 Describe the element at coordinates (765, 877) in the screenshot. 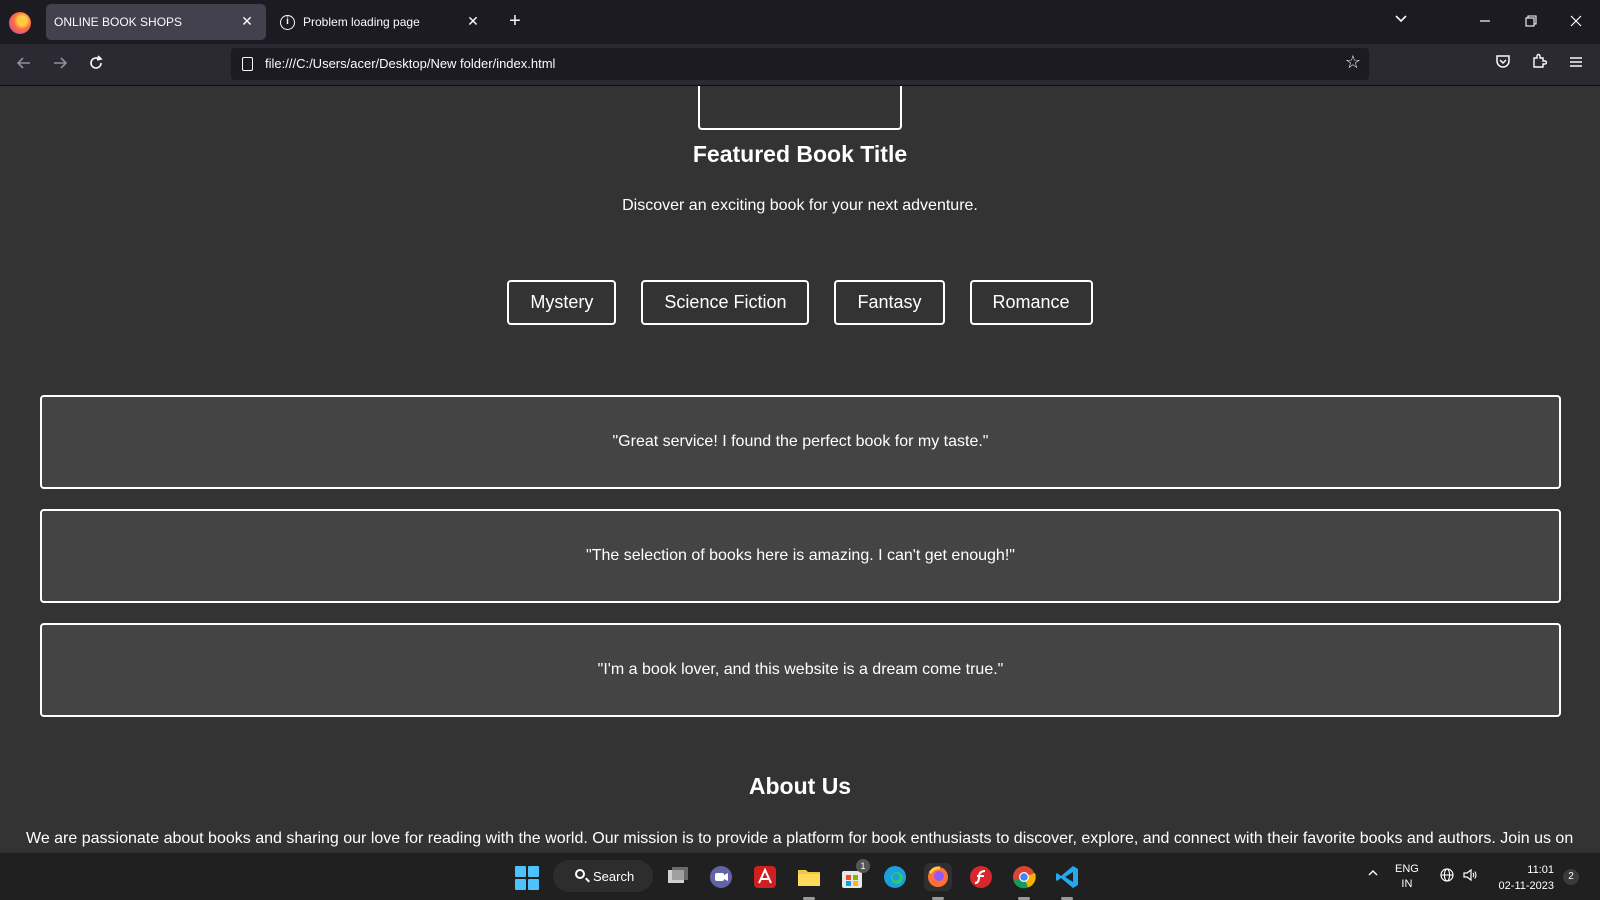

I see `acrobat-icon` at that location.